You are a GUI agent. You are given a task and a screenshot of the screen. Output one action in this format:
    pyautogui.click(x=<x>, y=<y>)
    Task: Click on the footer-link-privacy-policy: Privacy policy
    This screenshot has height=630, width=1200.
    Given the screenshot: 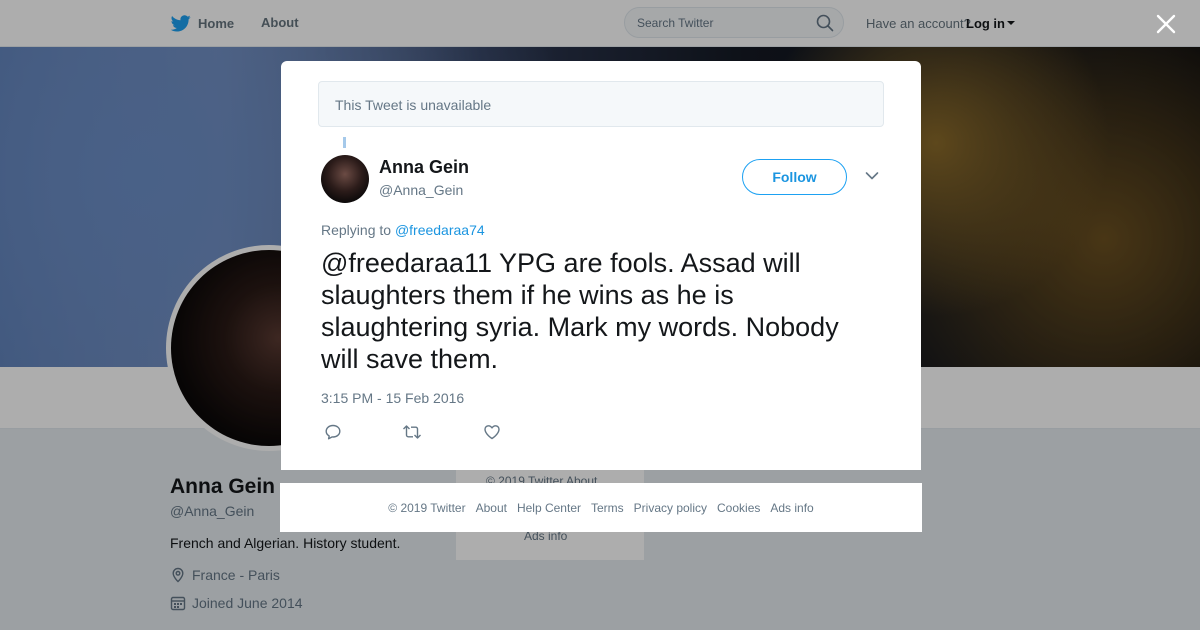 What is the action you would take?
    pyautogui.click(x=670, y=508)
    